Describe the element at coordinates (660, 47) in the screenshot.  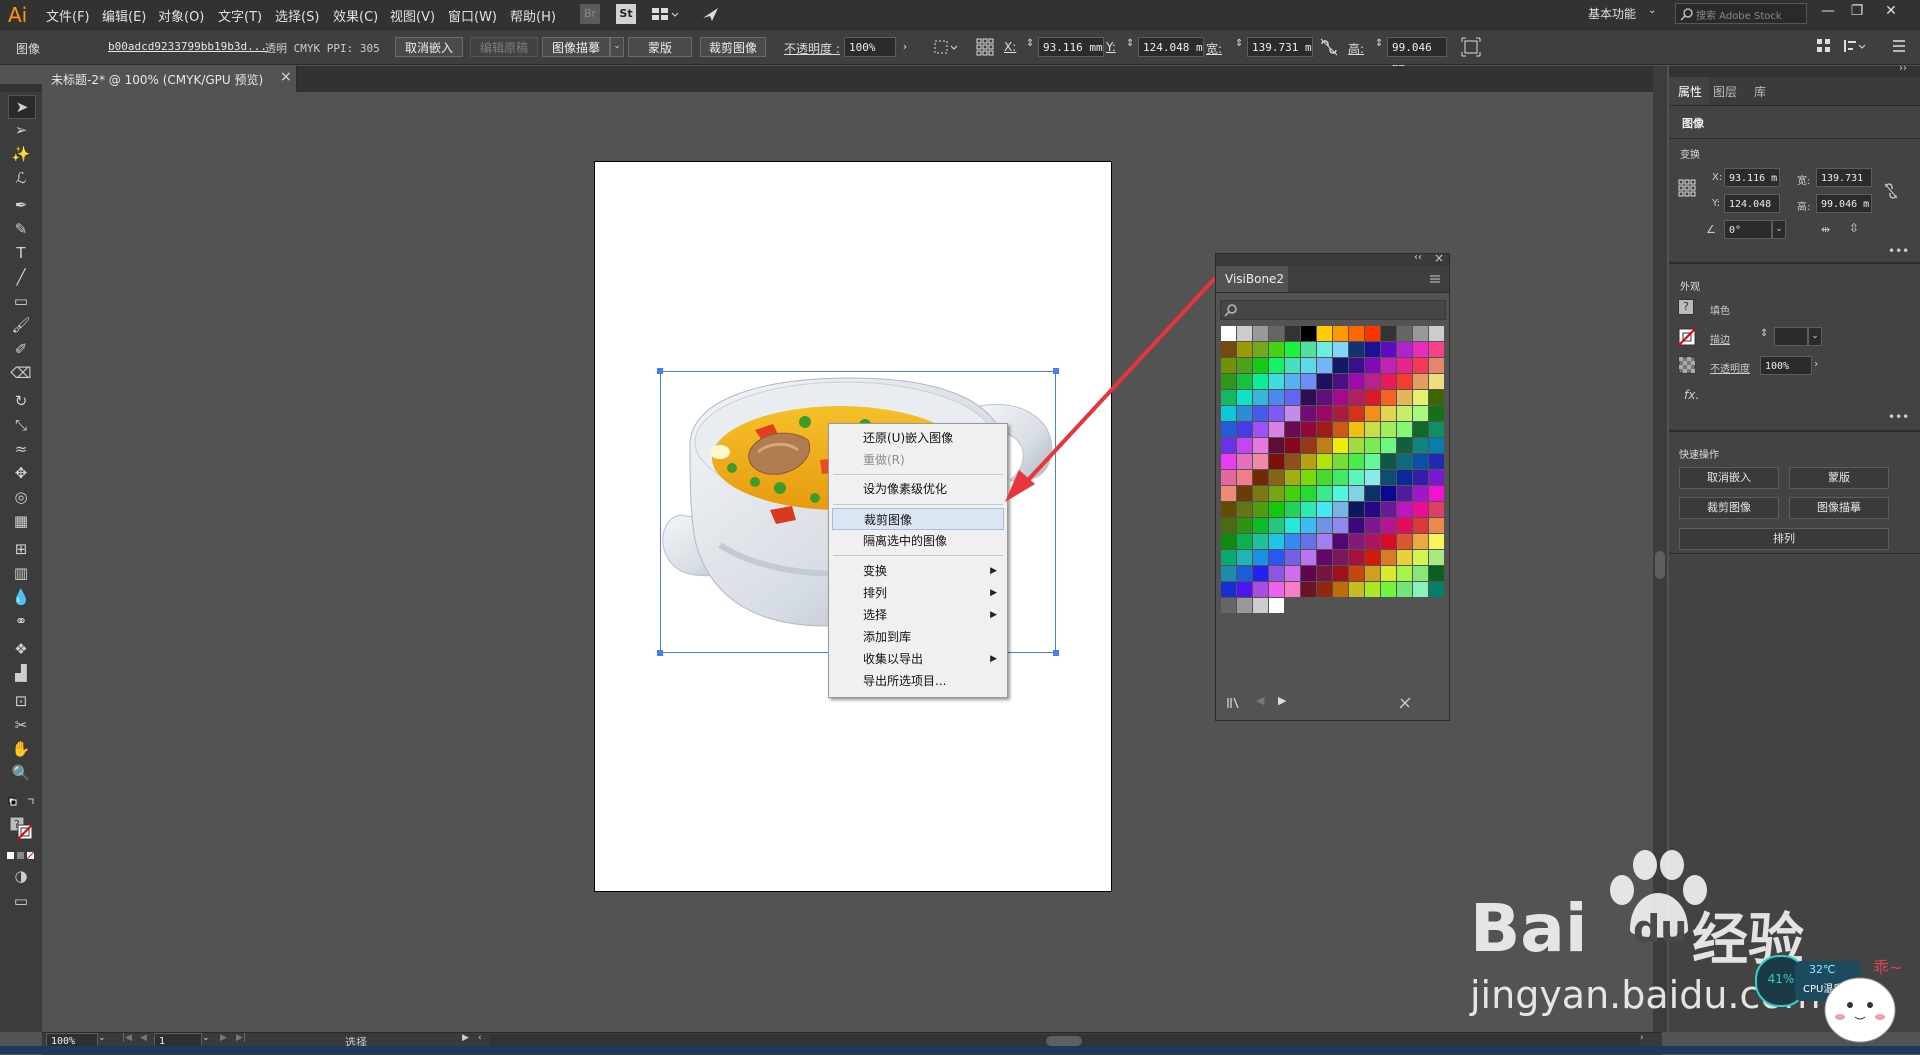
I see `mask-button: 蒙版` at that location.